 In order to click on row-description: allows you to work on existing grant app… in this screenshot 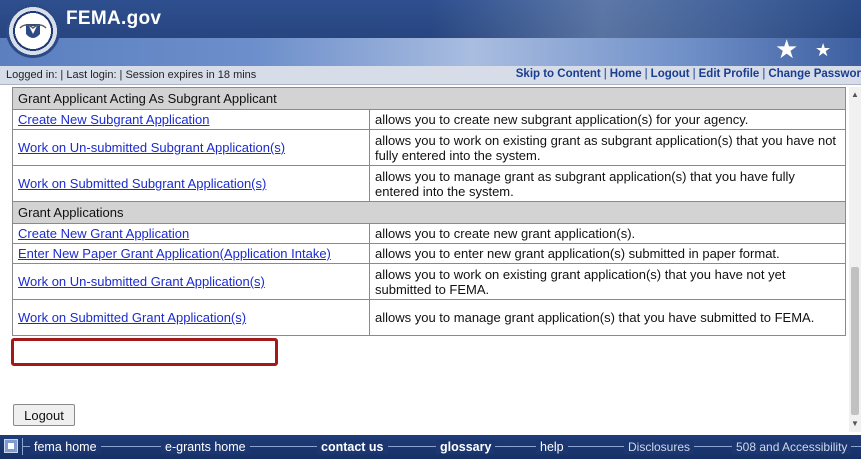, I will do `click(607, 281)`.